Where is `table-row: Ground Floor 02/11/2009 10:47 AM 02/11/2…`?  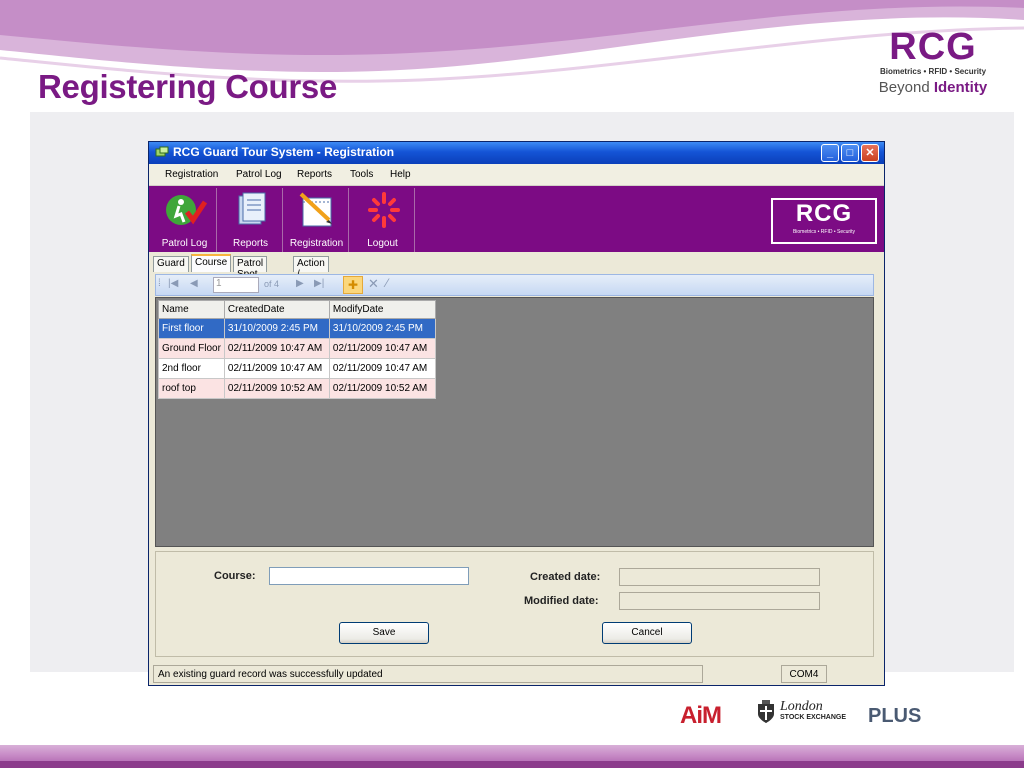 table-row: Ground Floor 02/11/2009 10:47 AM 02/11/2… is located at coordinates (297, 348).